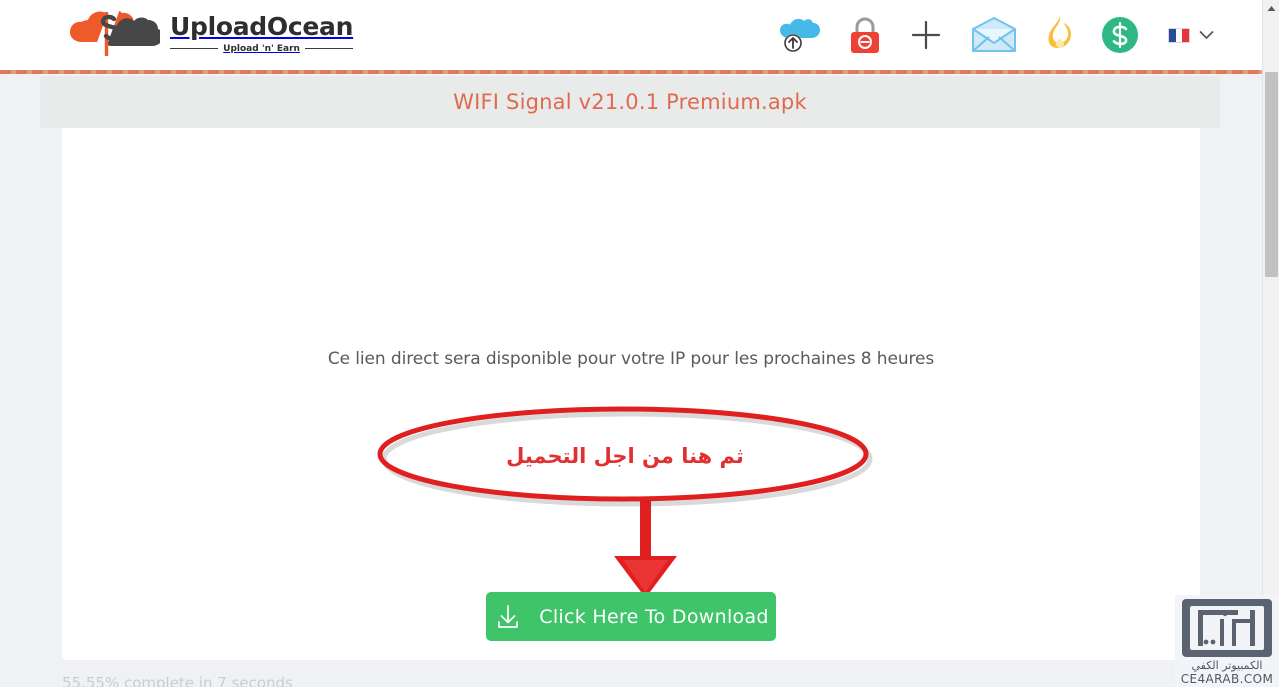  Describe the element at coordinates (926, 35) in the screenshot. I see `plus-icon` at that location.